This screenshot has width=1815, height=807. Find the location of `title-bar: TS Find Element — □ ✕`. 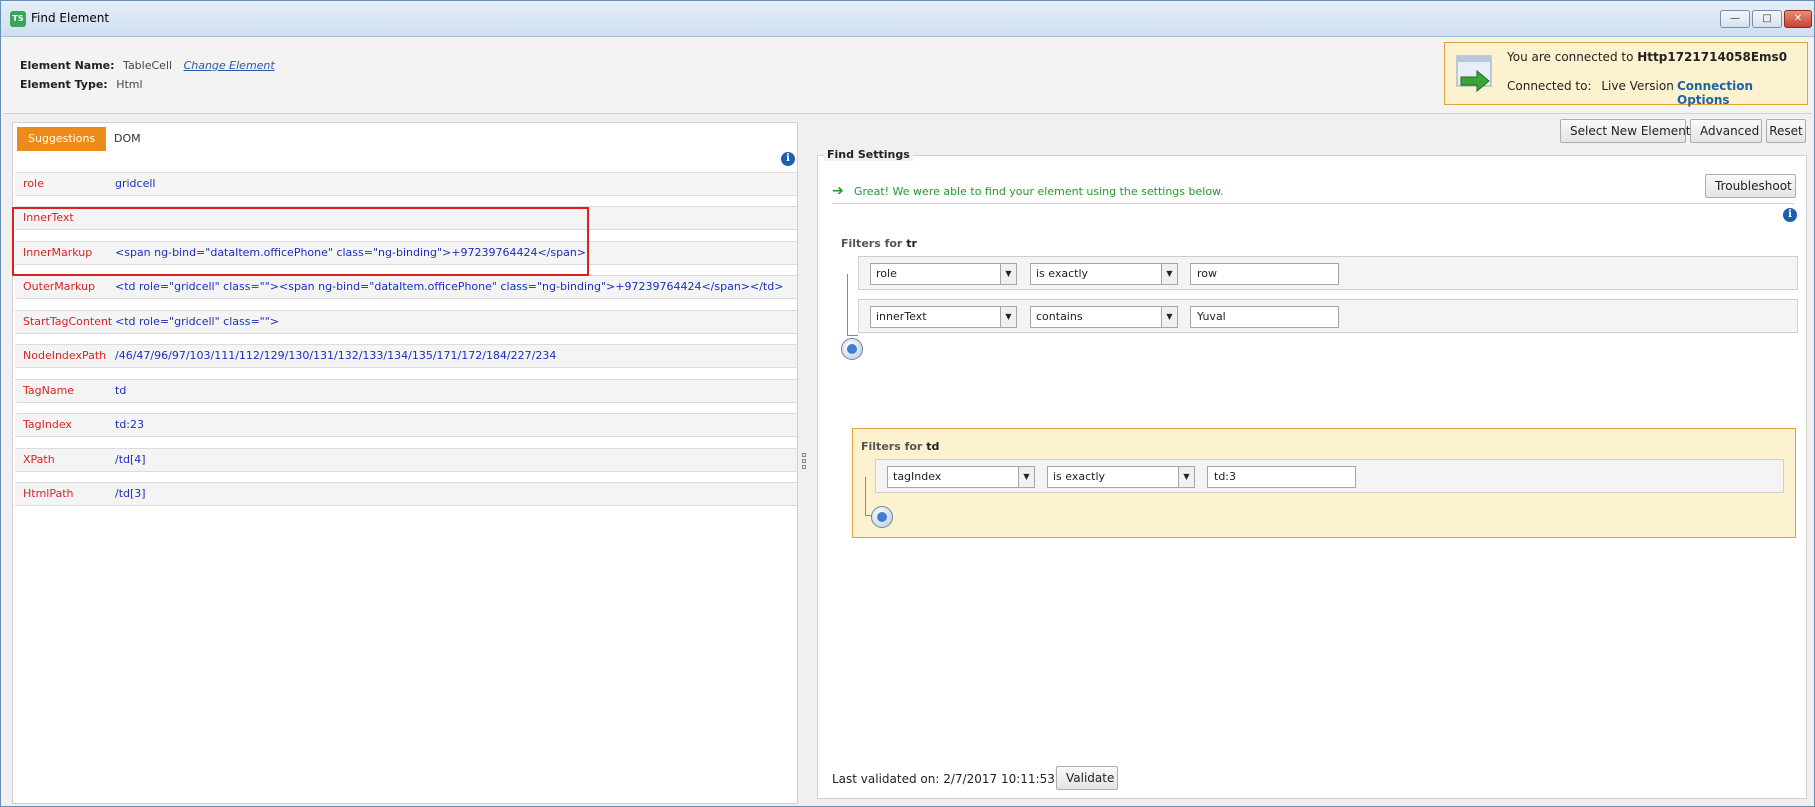

title-bar: TS Find Element — □ ✕ is located at coordinates (907, 19).